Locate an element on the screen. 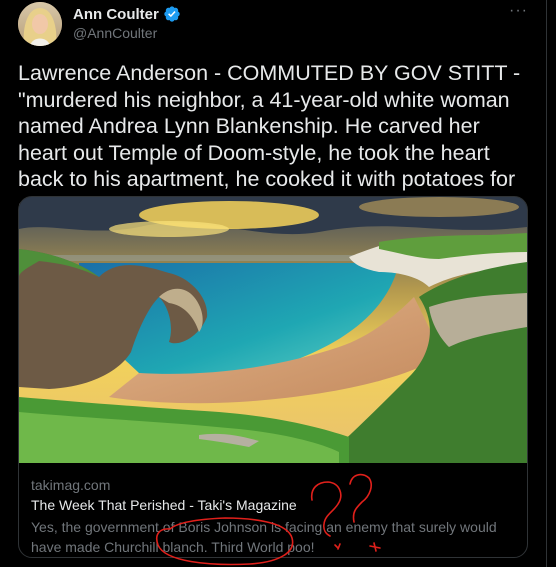 The height and width of the screenshot is (567, 556). card-title: The Week That Perished - Taki's Magazine is located at coordinates (164, 505).